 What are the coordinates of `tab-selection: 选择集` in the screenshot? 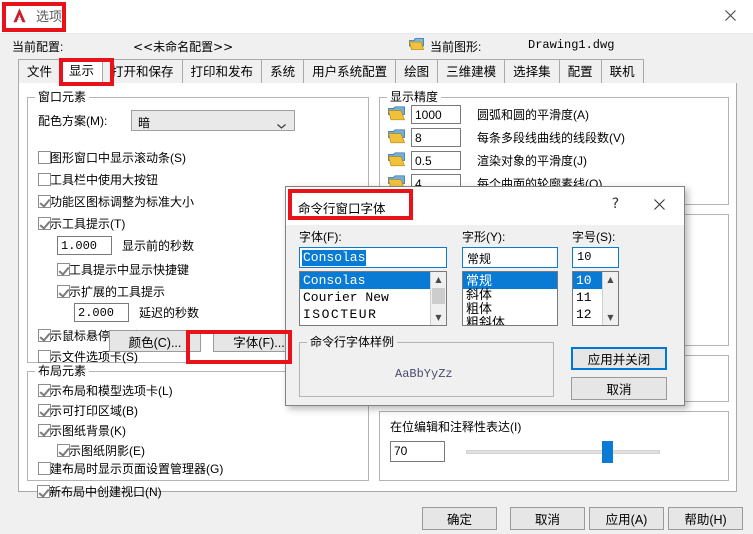 It's located at (532, 71).